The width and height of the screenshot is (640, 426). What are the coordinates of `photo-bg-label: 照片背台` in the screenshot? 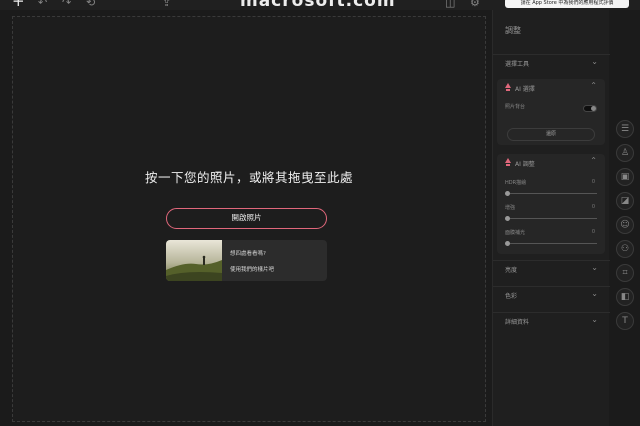 It's located at (515, 107).